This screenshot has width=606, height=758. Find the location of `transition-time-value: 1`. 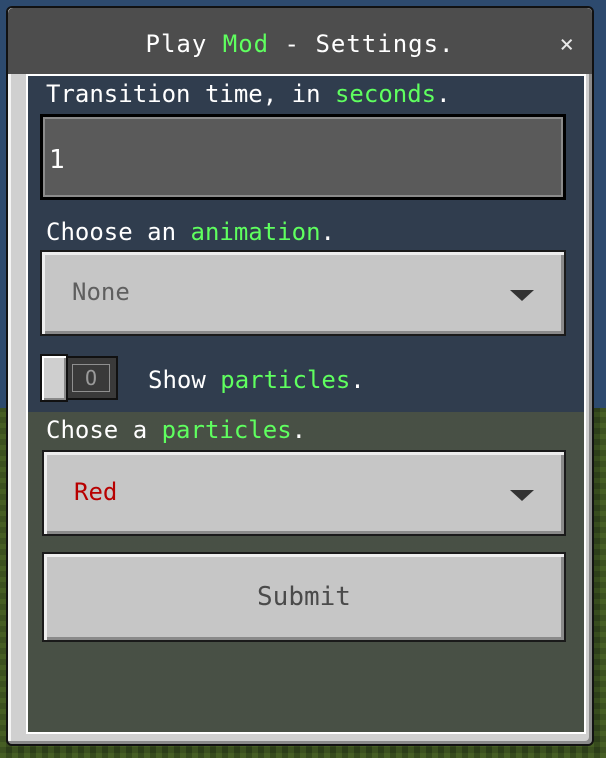

transition-time-value: 1 is located at coordinates (57, 160).